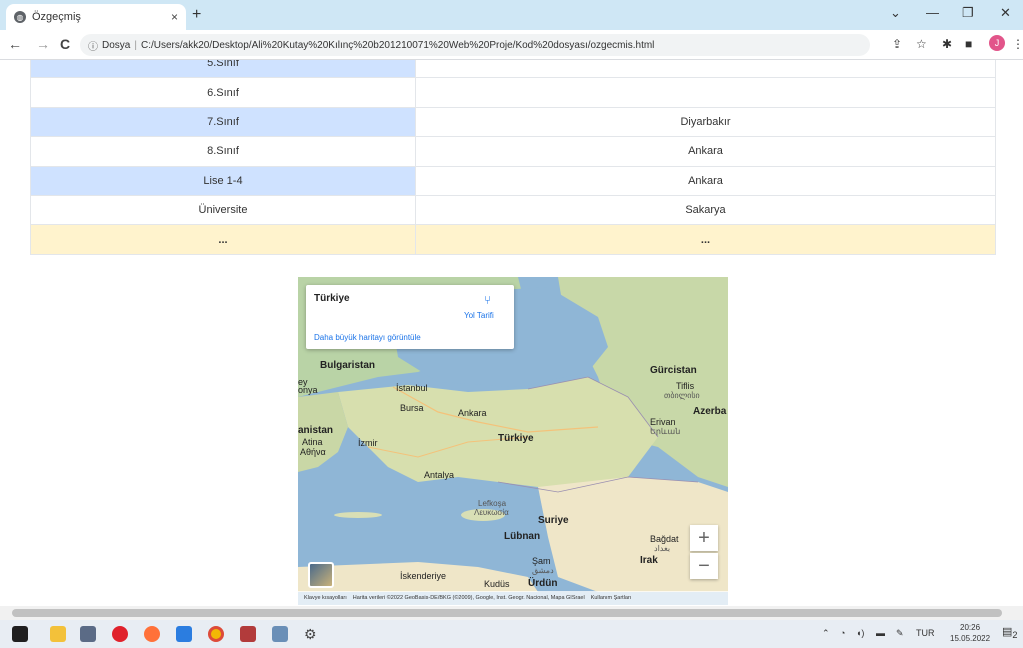 The width and height of the screenshot is (1023, 648). Describe the element at coordinates (921, 44) in the screenshot. I see `bookmark-star-icon: ☆` at that location.